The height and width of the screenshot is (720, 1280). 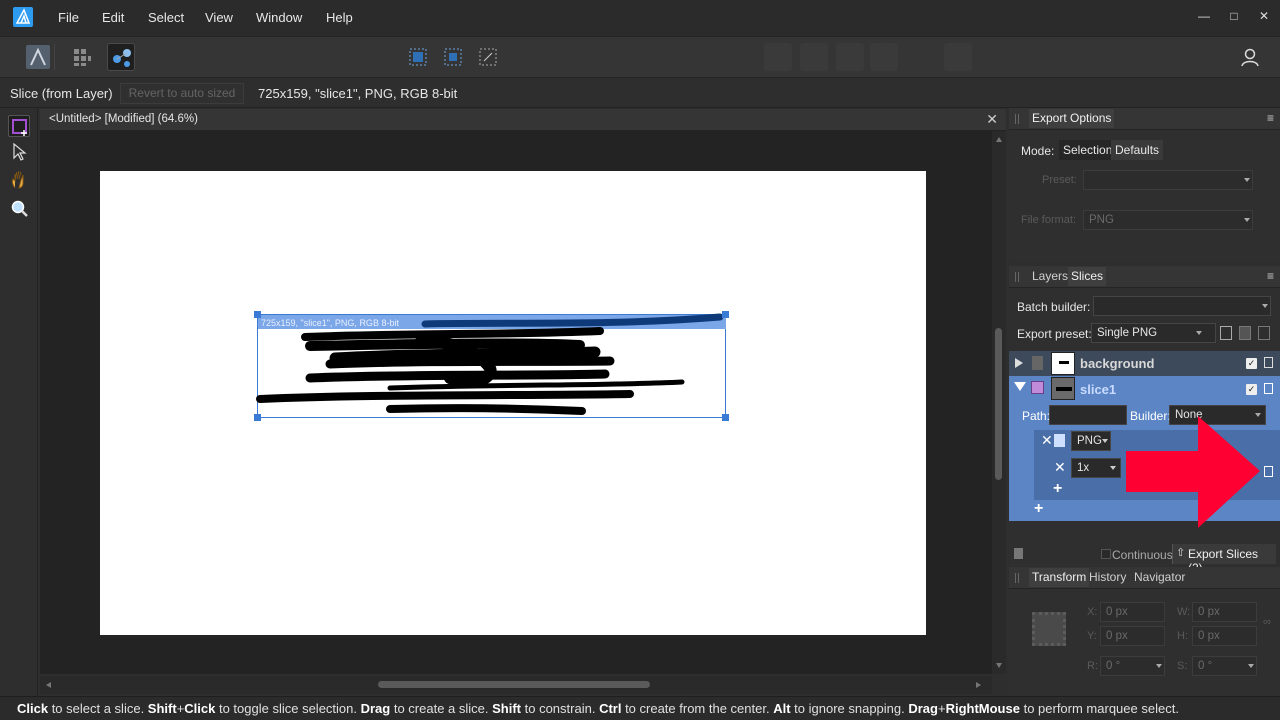 What do you see at coordinates (48, 685) in the screenshot?
I see `scroll-left-icon` at bounding box center [48, 685].